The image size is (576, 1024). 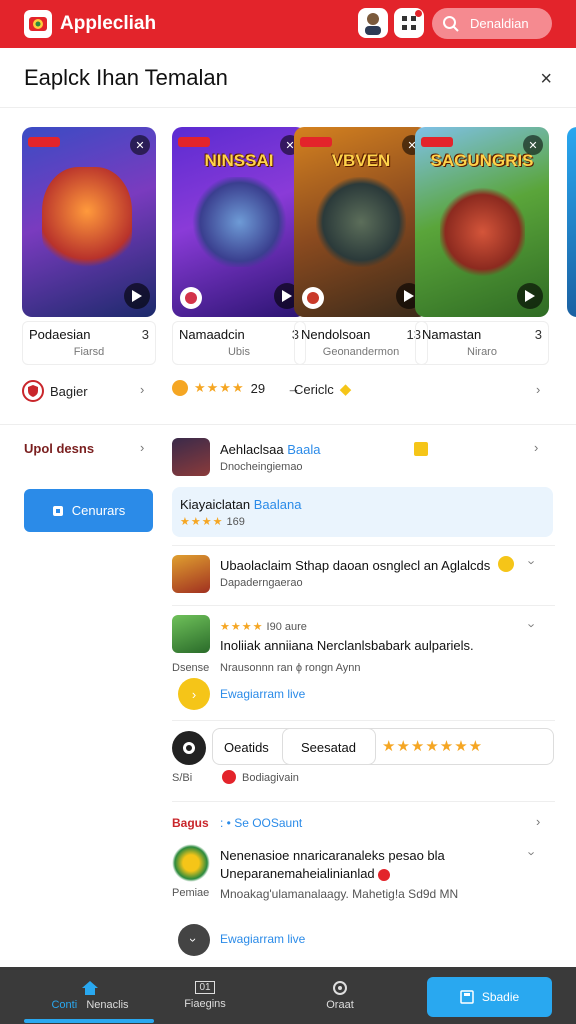 I want to click on game-card-image, so click(x=571, y=222).